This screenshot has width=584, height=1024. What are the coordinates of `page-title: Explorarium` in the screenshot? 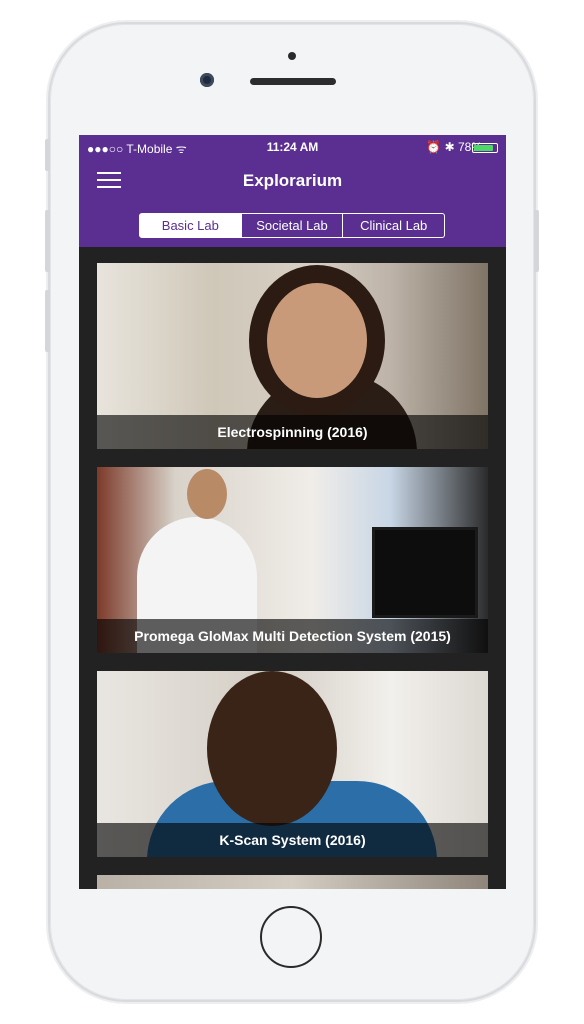 It's located at (292, 180).